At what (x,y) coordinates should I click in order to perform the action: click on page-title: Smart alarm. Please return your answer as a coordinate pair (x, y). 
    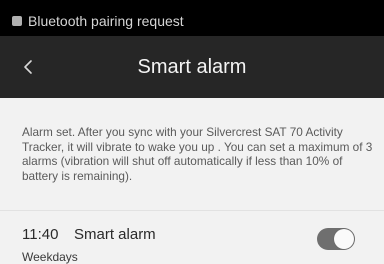
    Looking at the image, I should click on (192, 67).